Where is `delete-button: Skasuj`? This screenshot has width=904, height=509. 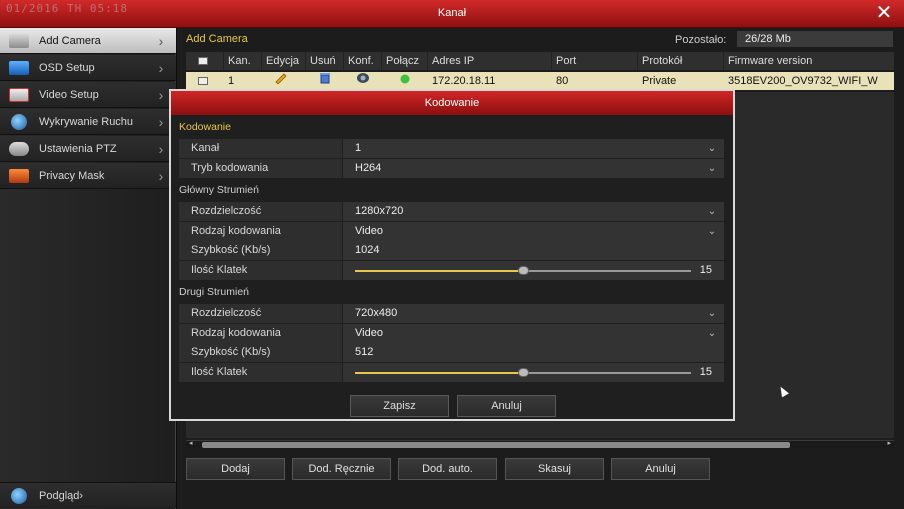 delete-button: Skasuj is located at coordinates (554, 469).